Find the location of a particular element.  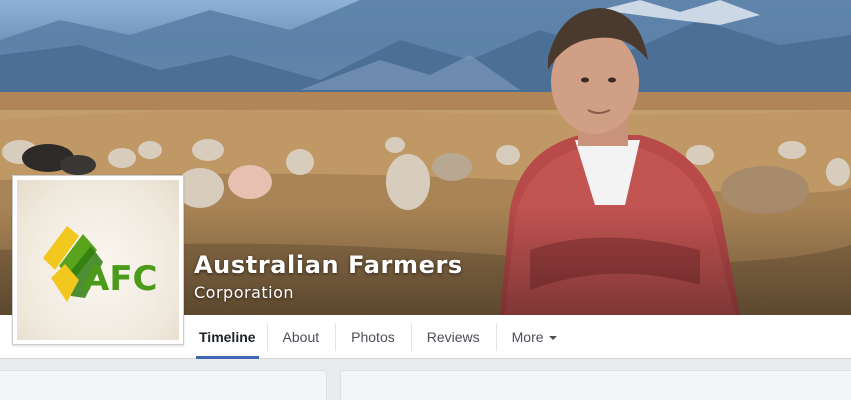

page-category: Corporation is located at coordinates (244, 292).